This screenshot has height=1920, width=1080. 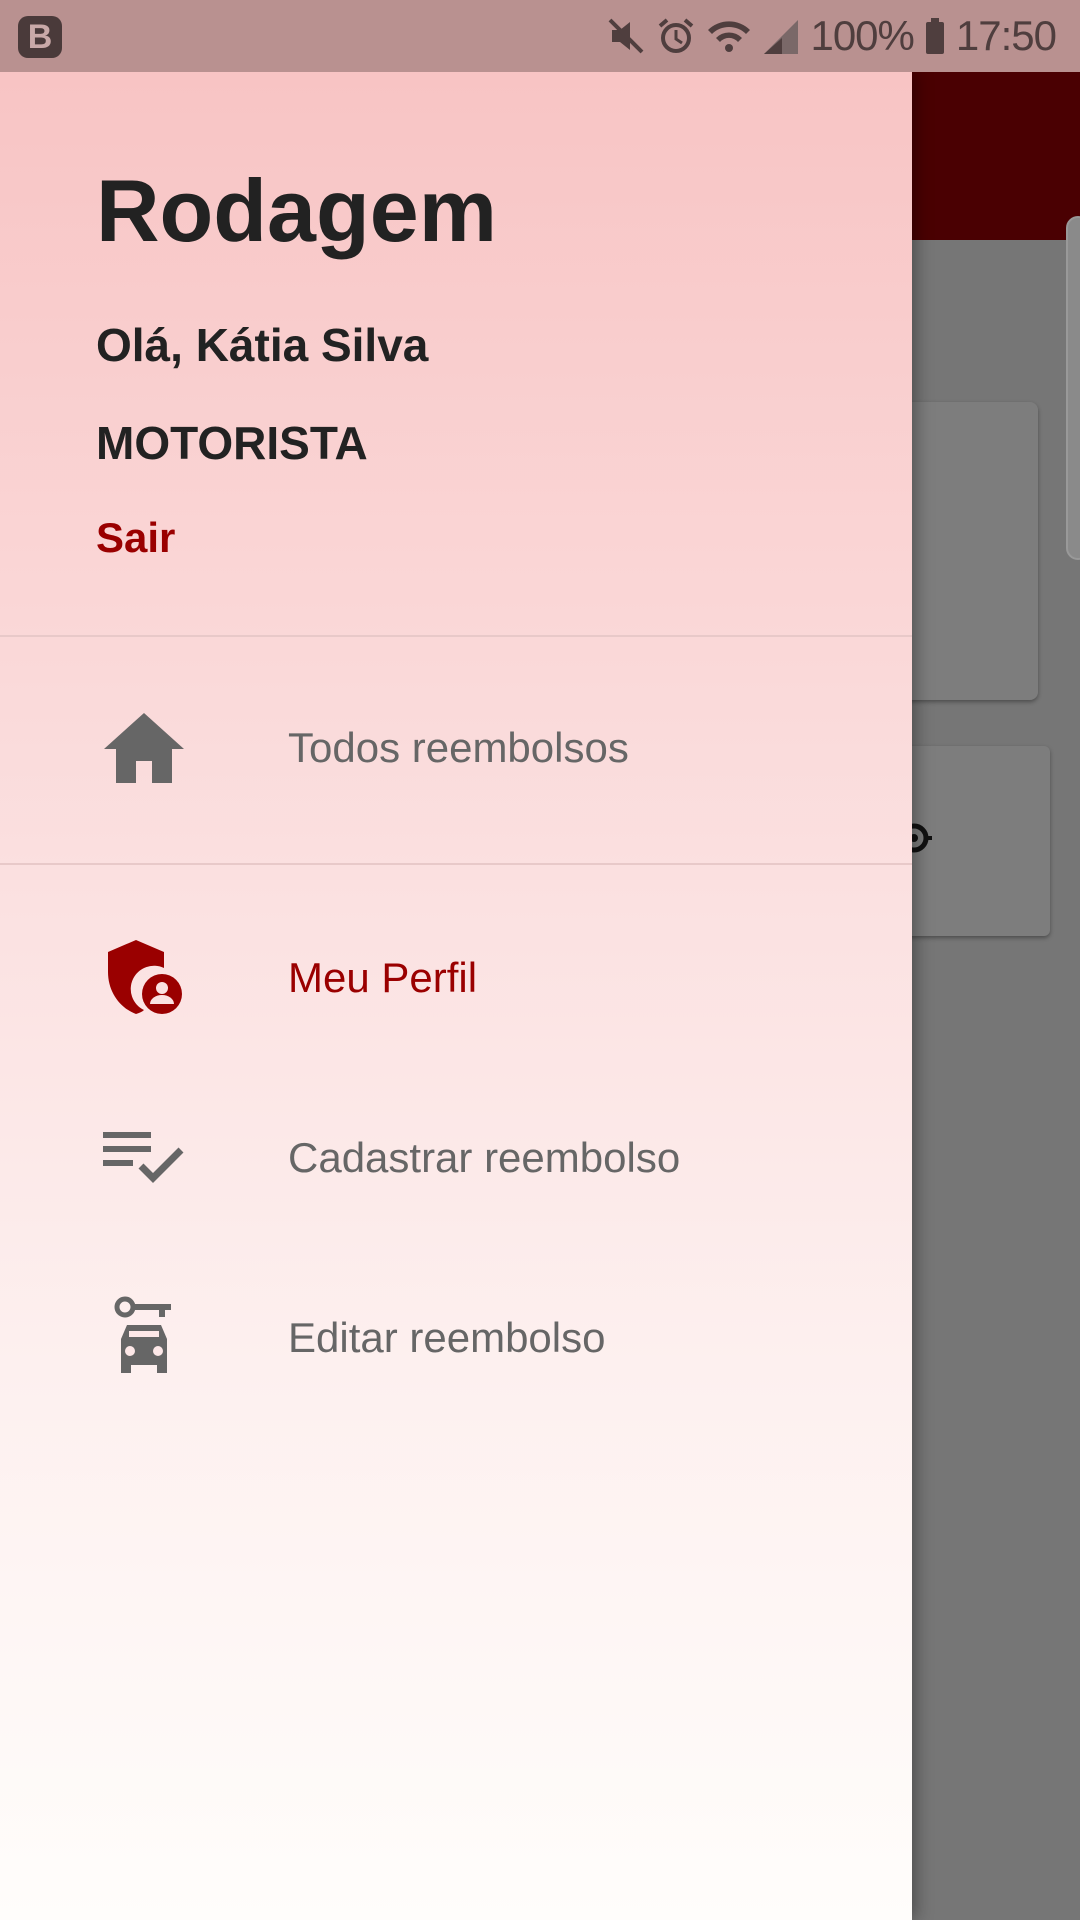 I want to click on clock: 17:50, so click(x=1006, y=35).